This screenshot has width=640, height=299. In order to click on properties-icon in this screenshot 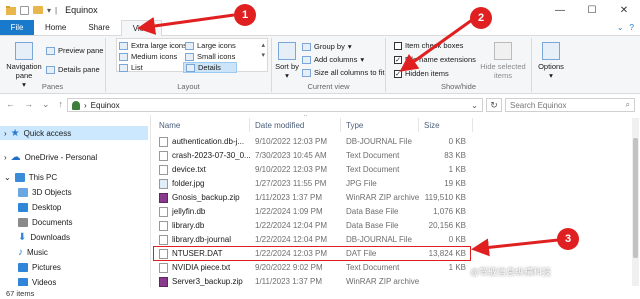, I will do `click(24, 10)`.